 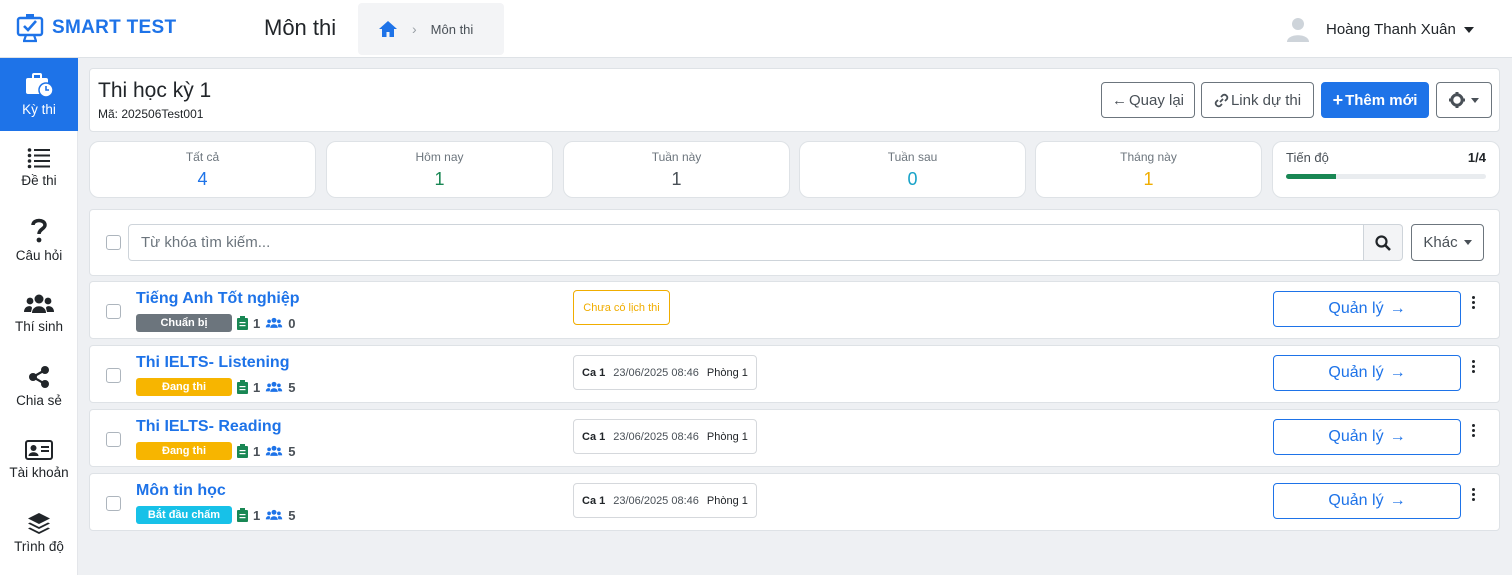 I want to click on sidebar-item-thi-sinh: Thí sinh, so click(x=39, y=313).